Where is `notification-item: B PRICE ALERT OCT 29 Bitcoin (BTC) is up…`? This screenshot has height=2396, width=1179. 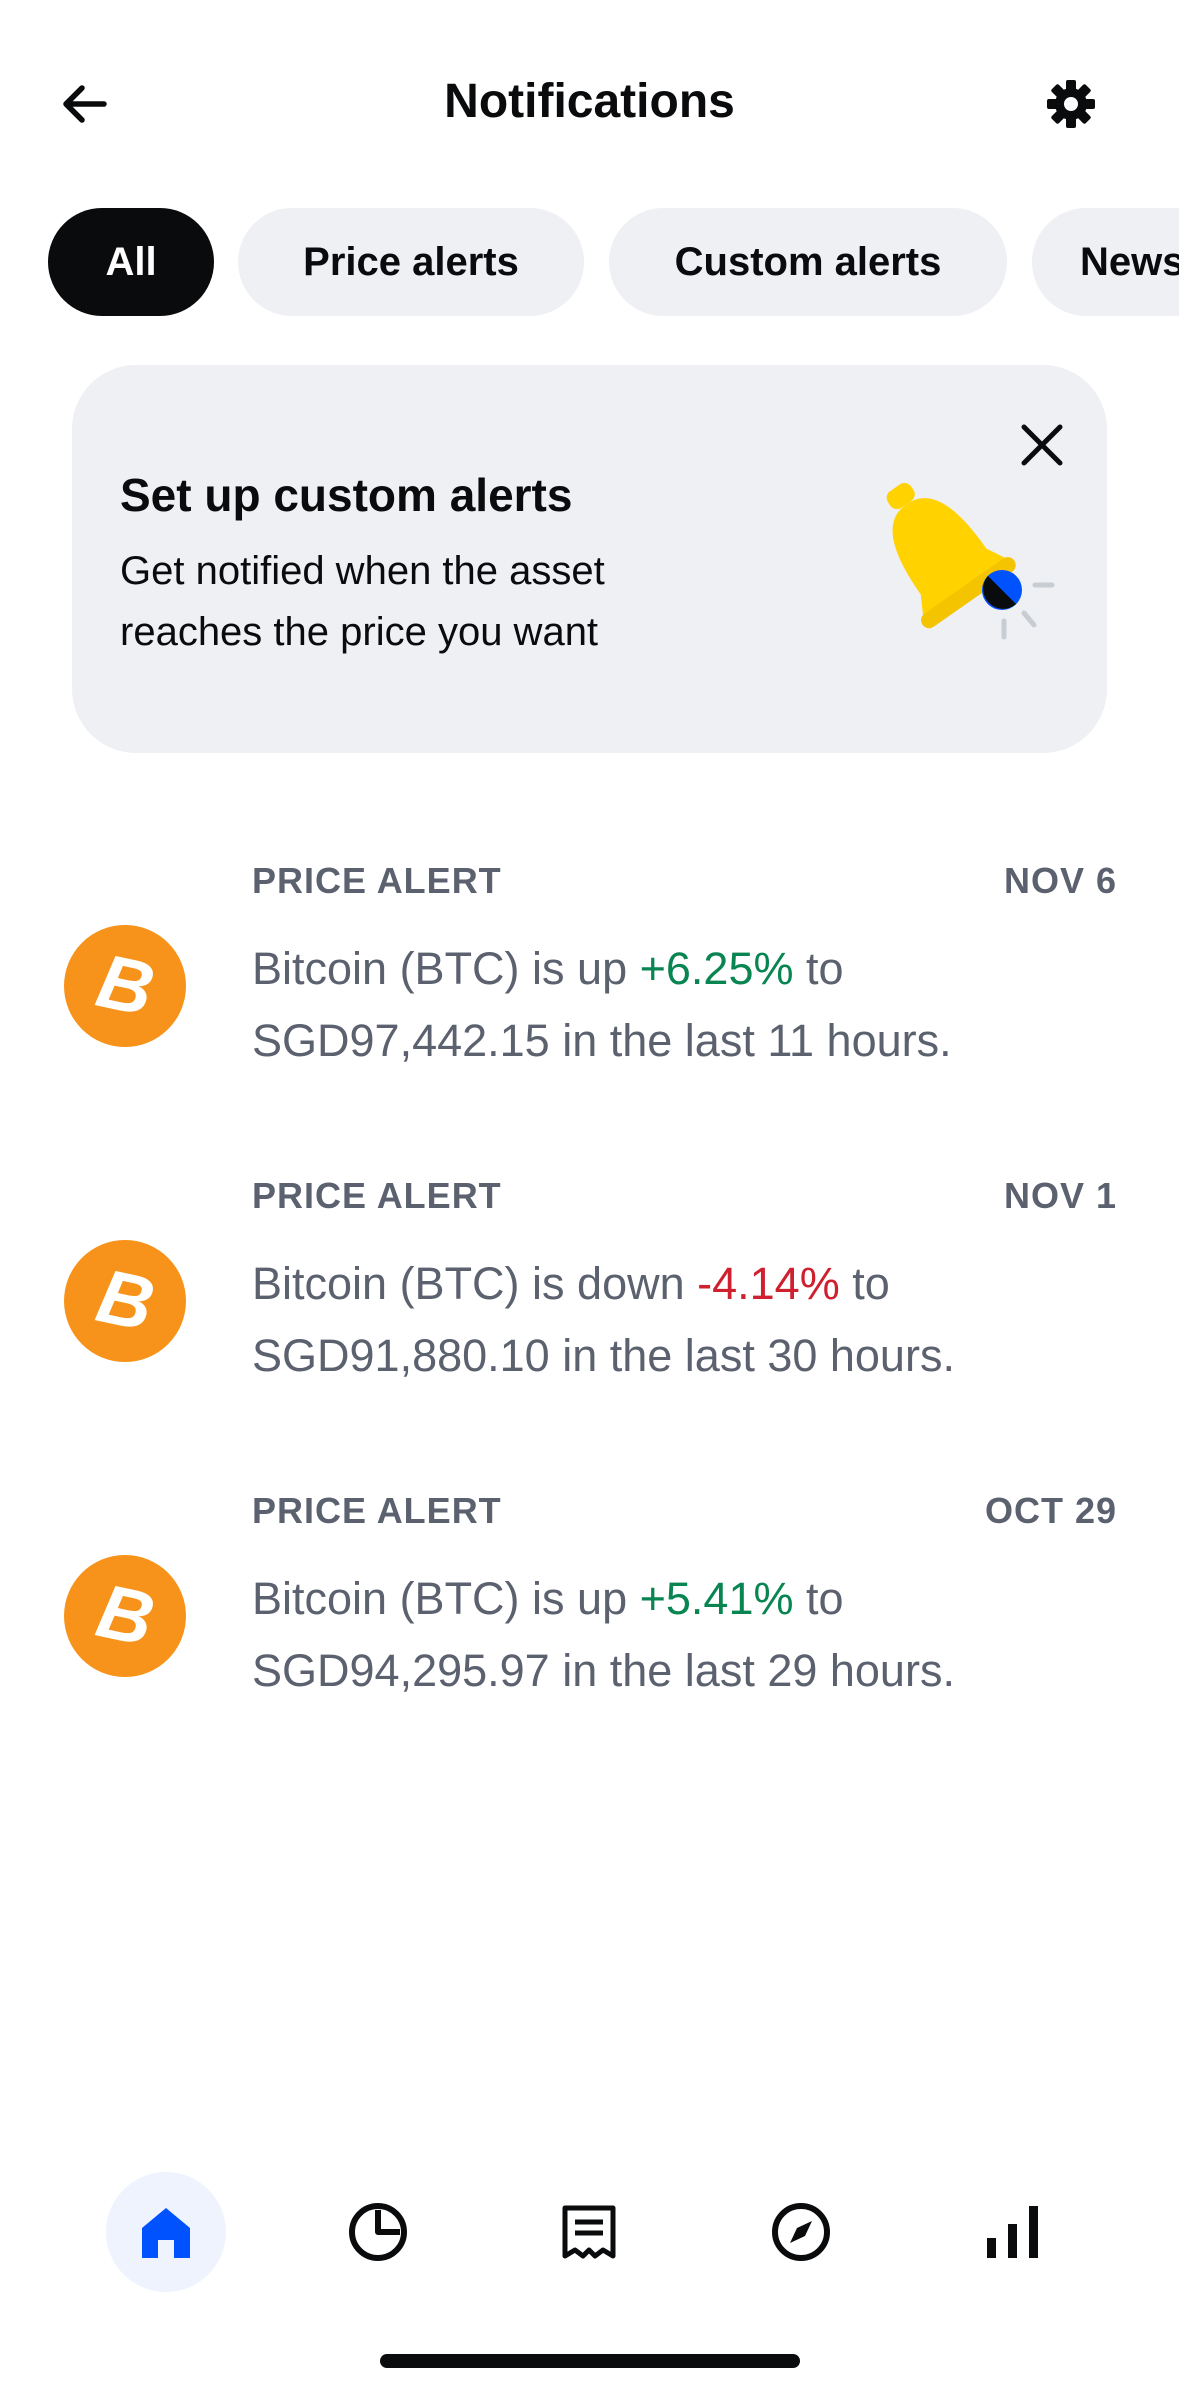
notification-item: B PRICE ALERT OCT 29 Bitcoin (BTC) is up… is located at coordinates (589, 1610).